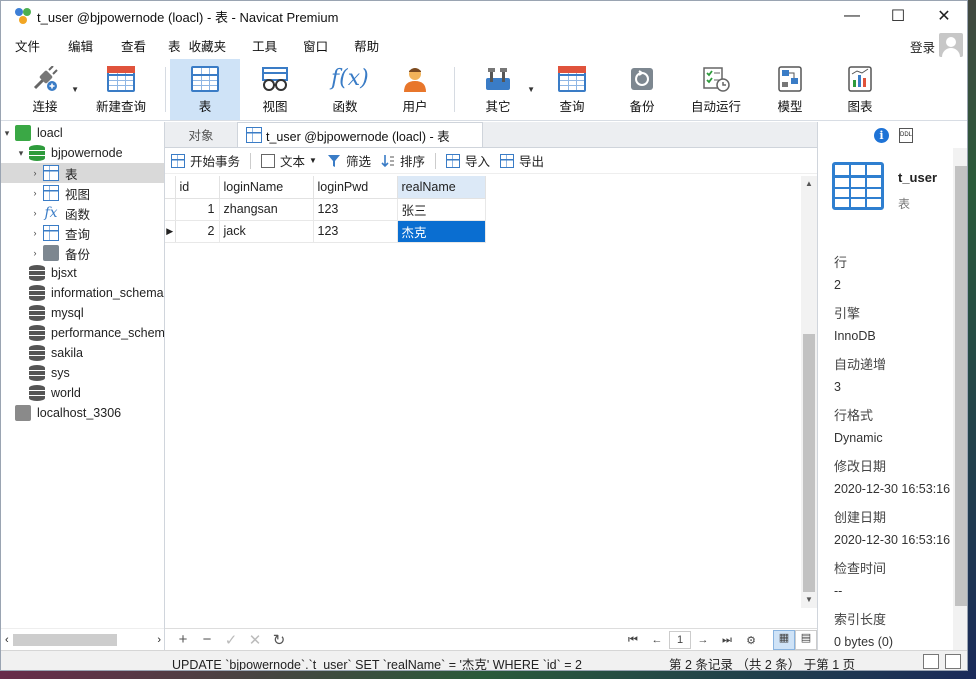 The width and height of the screenshot is (976, 679). What do you see at coordinates (159, 640) in the screenshot?
I see `scroll-right-icon: ›` at bounding box center [159, 640].